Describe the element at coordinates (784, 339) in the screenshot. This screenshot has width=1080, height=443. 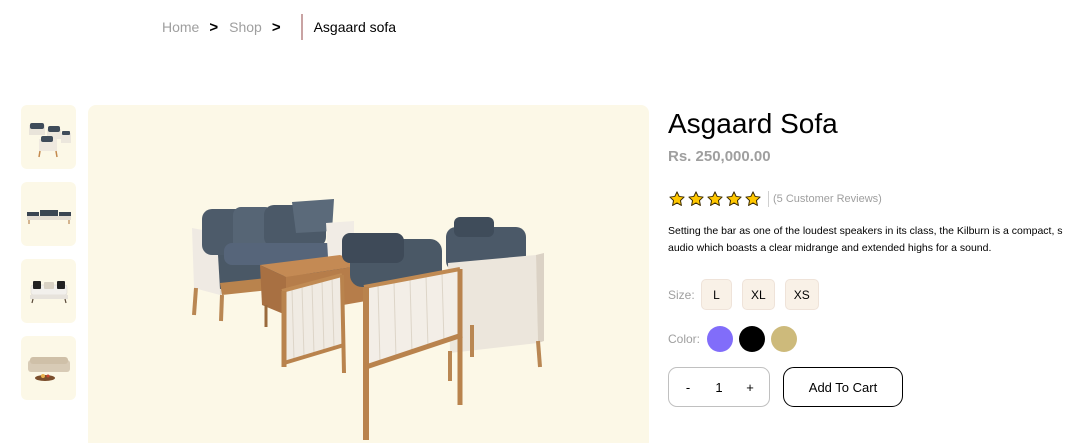
I see `color-swatch-gold` at that location.